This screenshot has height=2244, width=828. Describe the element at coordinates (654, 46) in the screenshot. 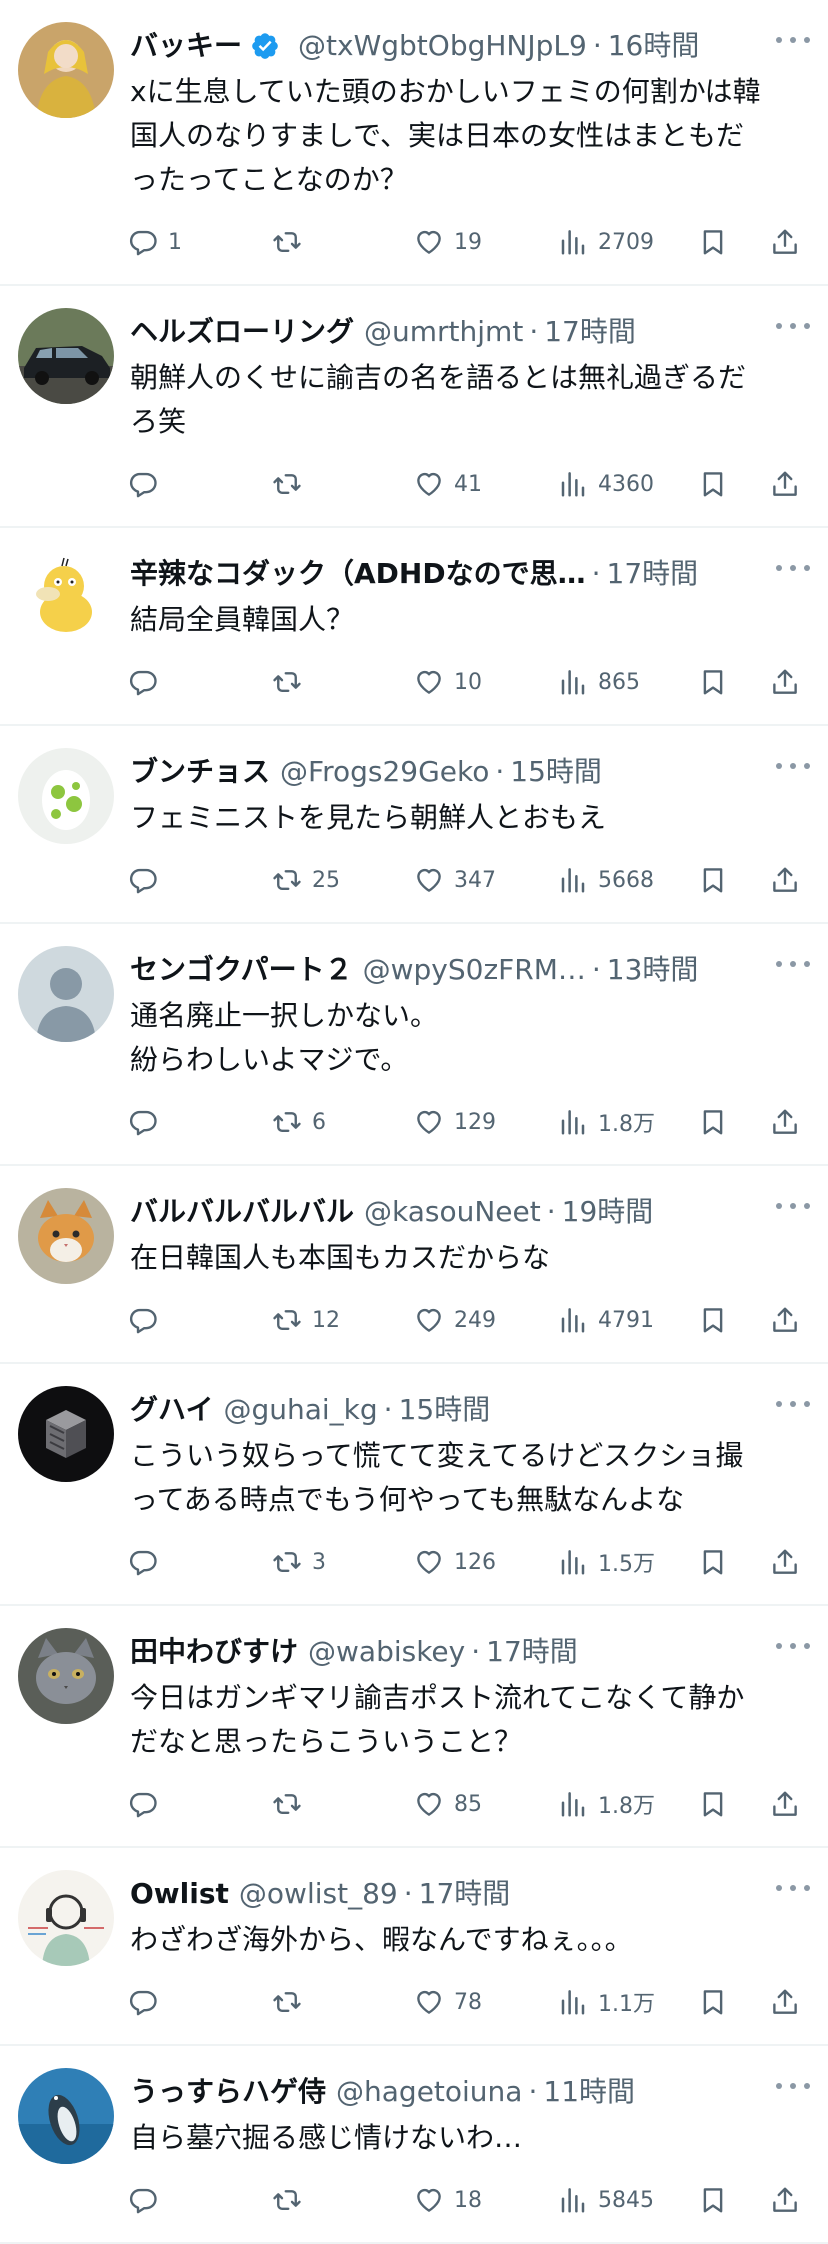

I see `timestamp: 16時間` at that location.